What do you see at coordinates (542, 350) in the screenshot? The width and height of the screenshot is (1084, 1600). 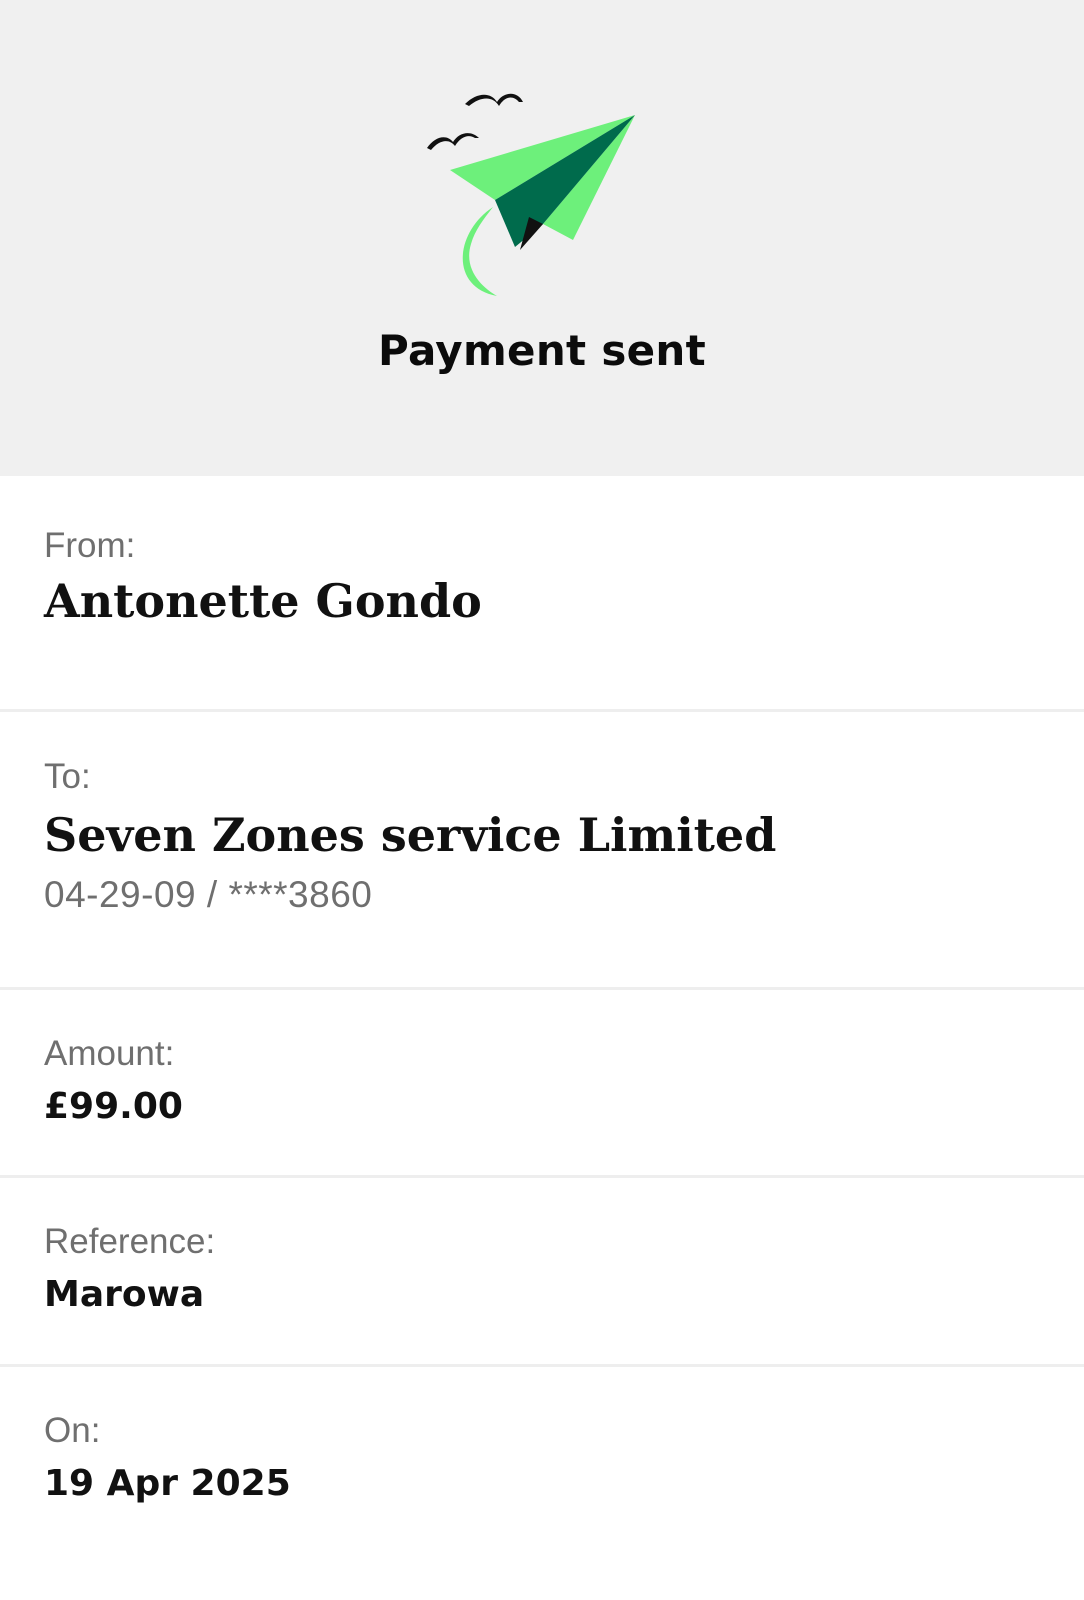 I see `page-title: Payment sent` at bounding box center [542, 350].